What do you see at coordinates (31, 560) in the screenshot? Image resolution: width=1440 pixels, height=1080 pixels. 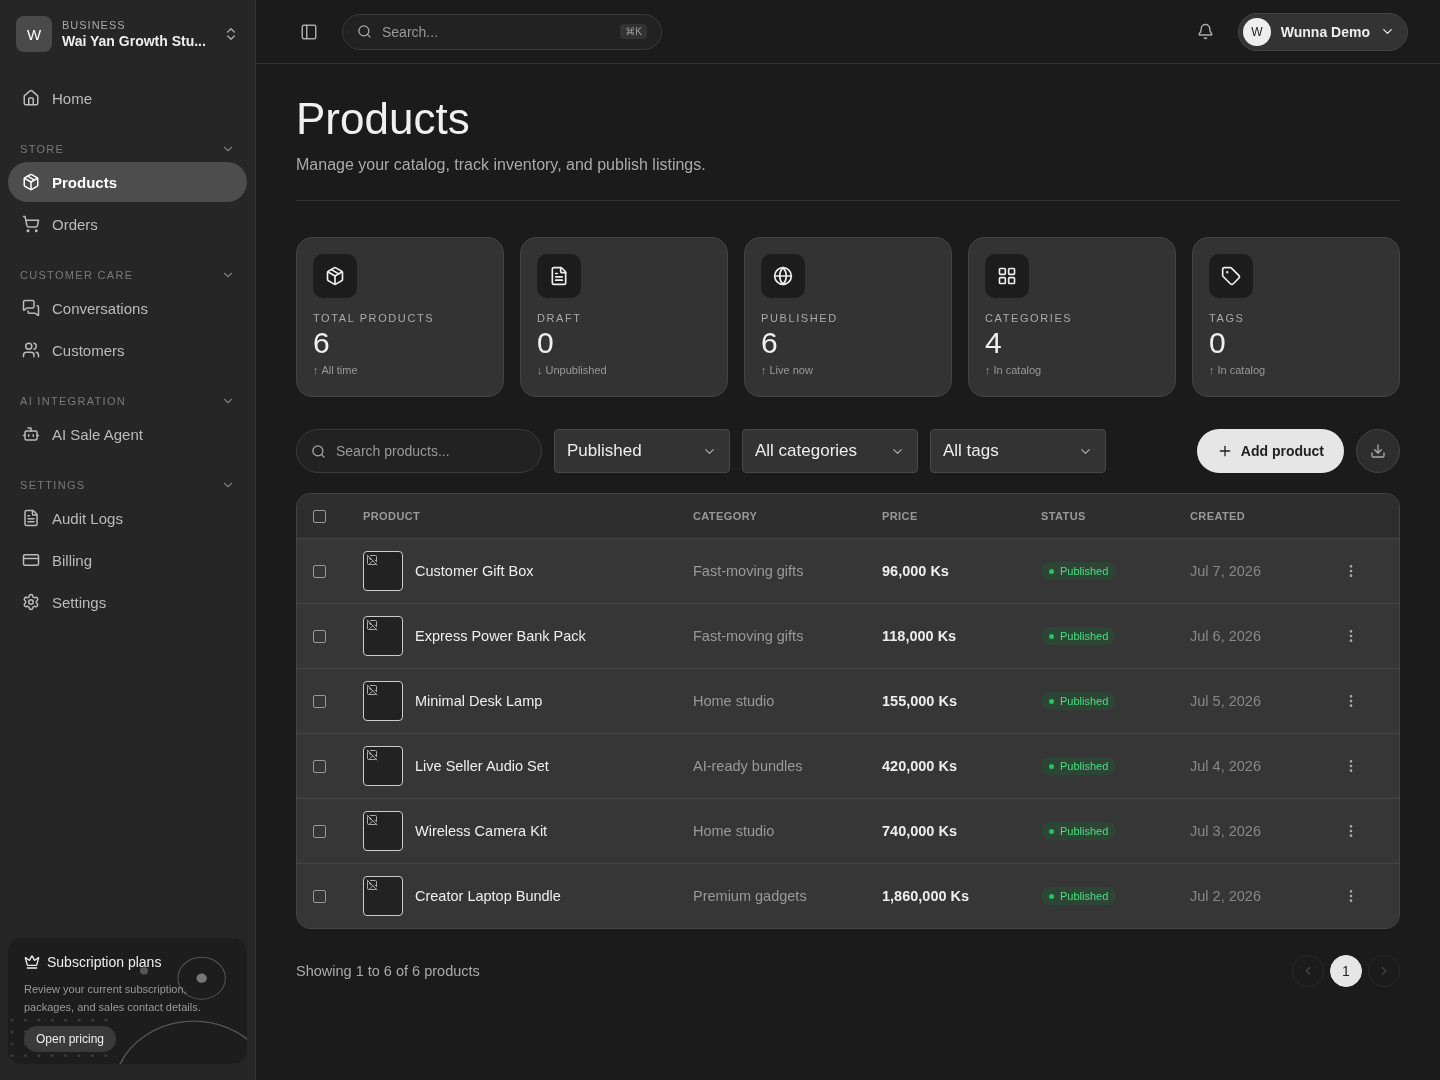 I see `credit-card-icon` at bounding box center [31, 560].